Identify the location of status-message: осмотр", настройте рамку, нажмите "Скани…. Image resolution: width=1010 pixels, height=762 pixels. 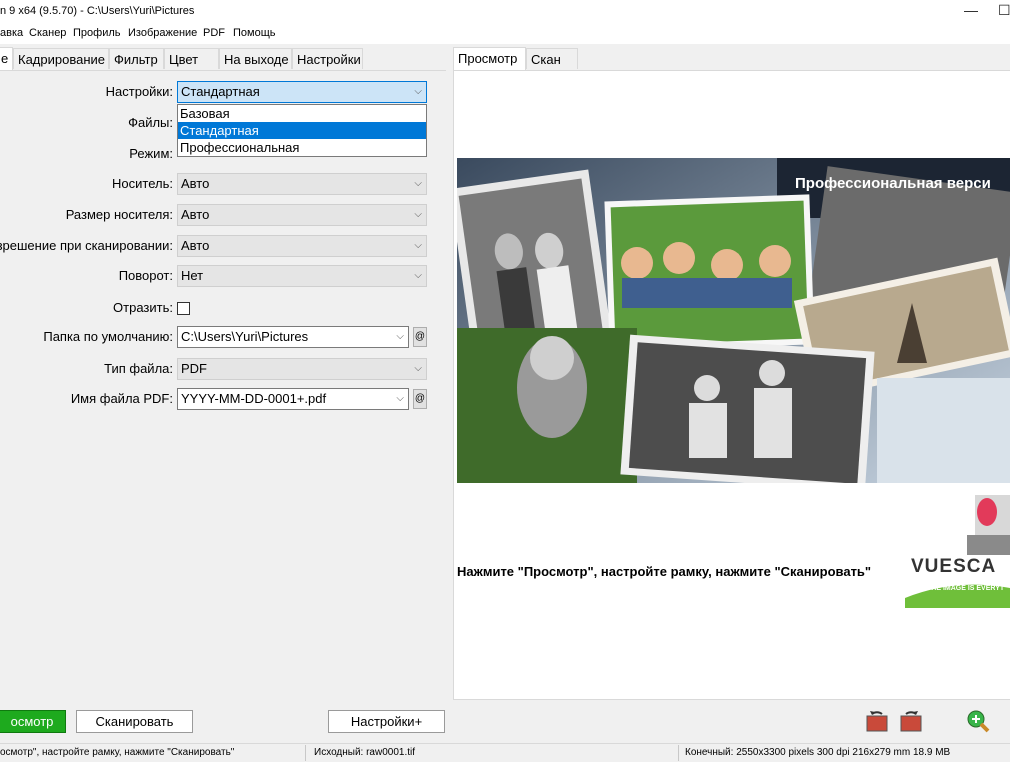
(117, 752).